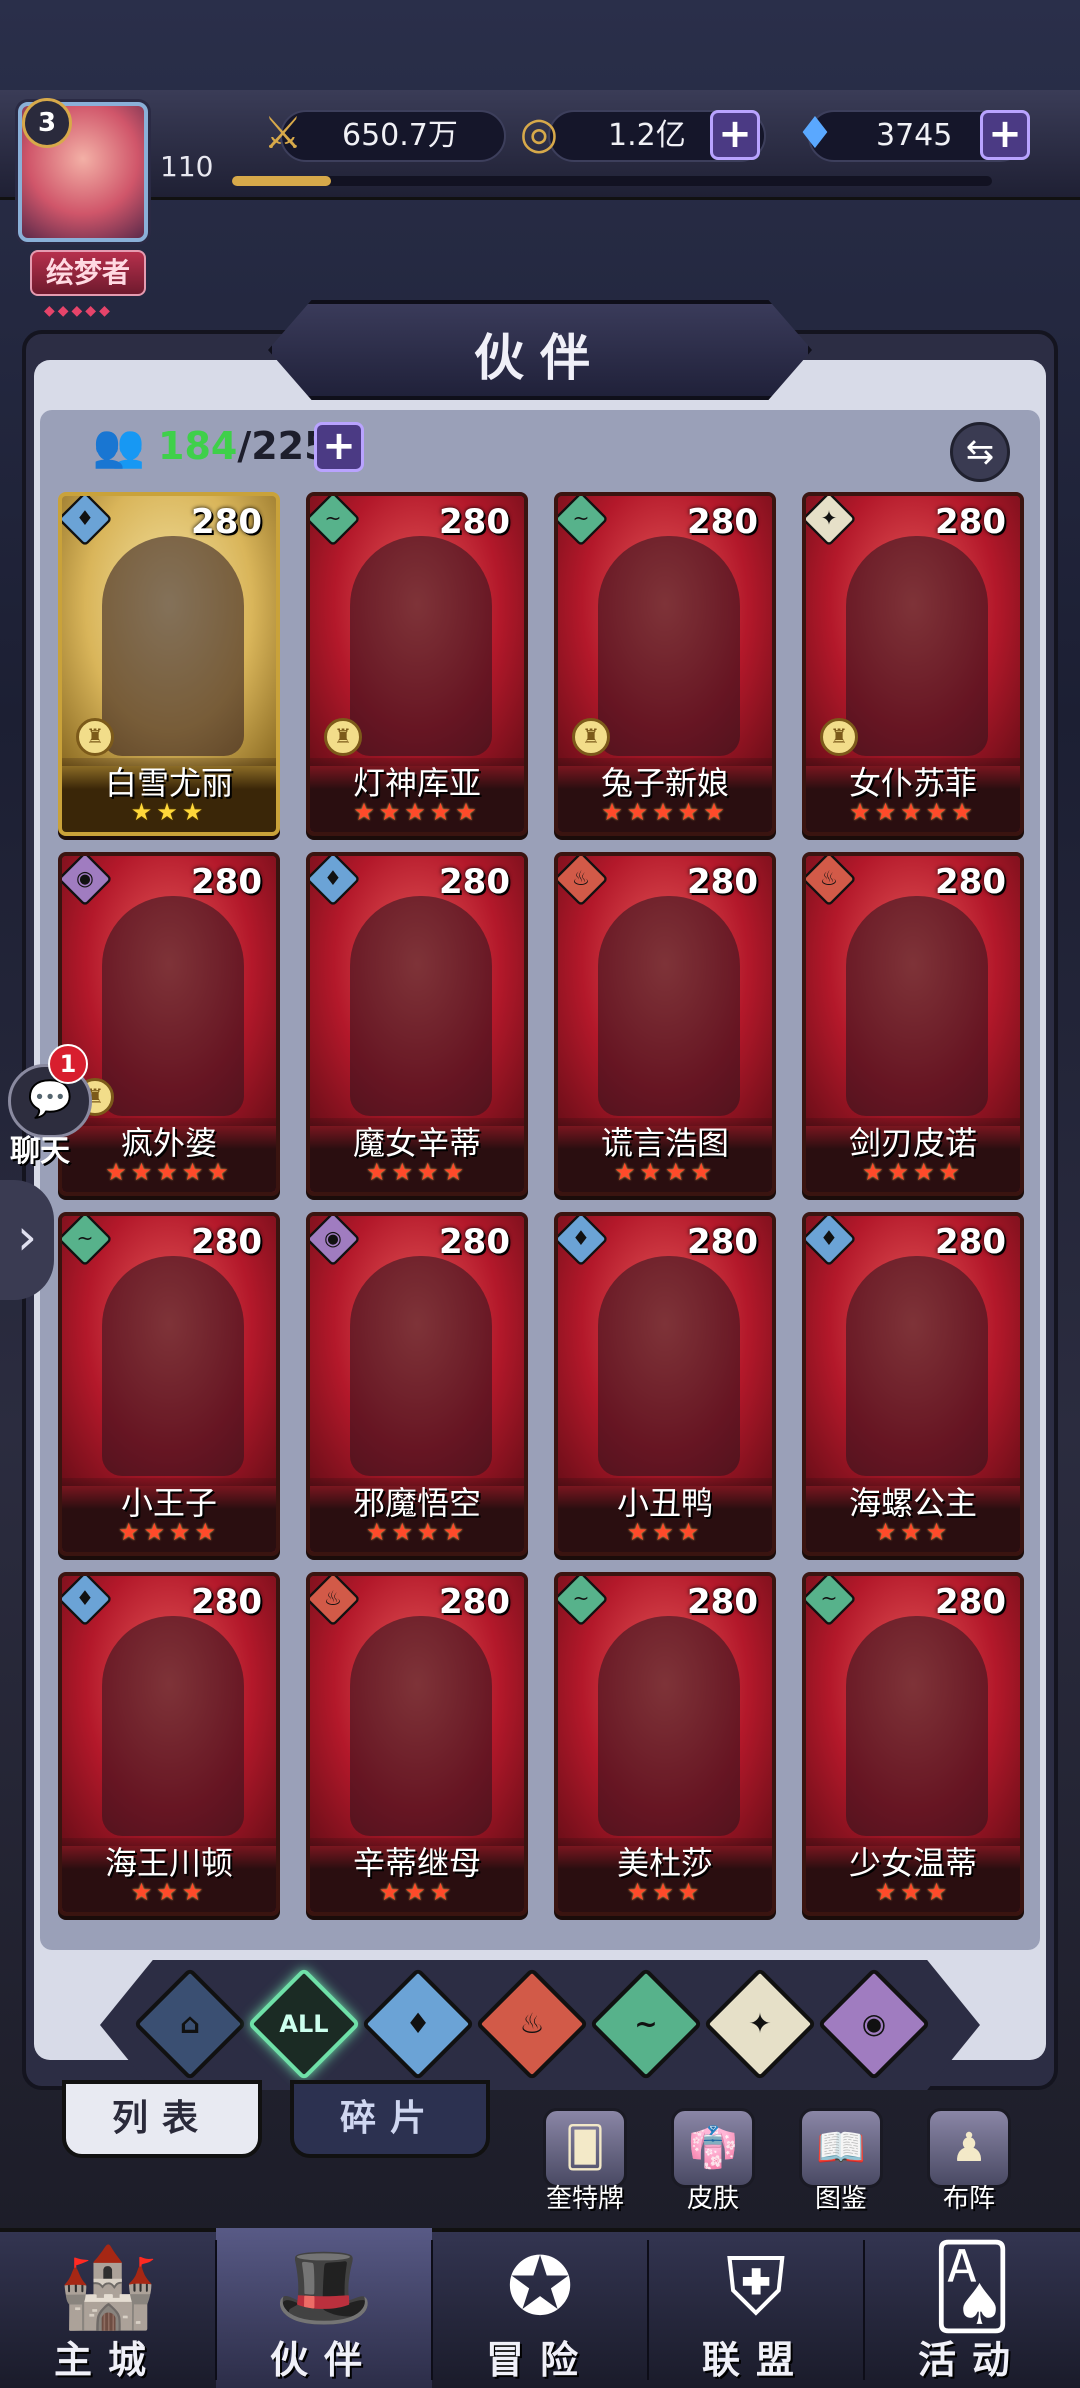 The height and width of the screenshot is (2388, 1080). What do you see at coordinates (187, 166) in the screenshot?
I see `player-power-level: 110` at bounding box center [187, 166].